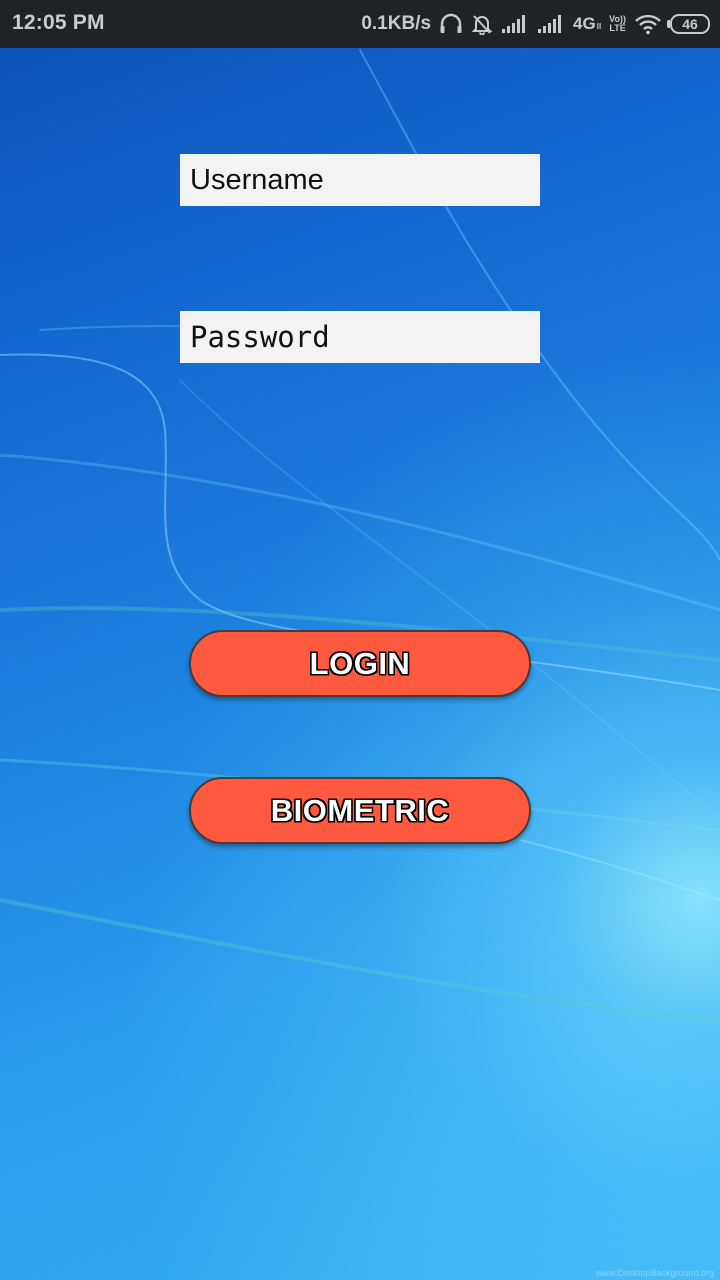 Image resolution: width=720 pixels, height=1280 pixels. I want to click on volte-icon: Vo)) LTE, so click(617, 24).